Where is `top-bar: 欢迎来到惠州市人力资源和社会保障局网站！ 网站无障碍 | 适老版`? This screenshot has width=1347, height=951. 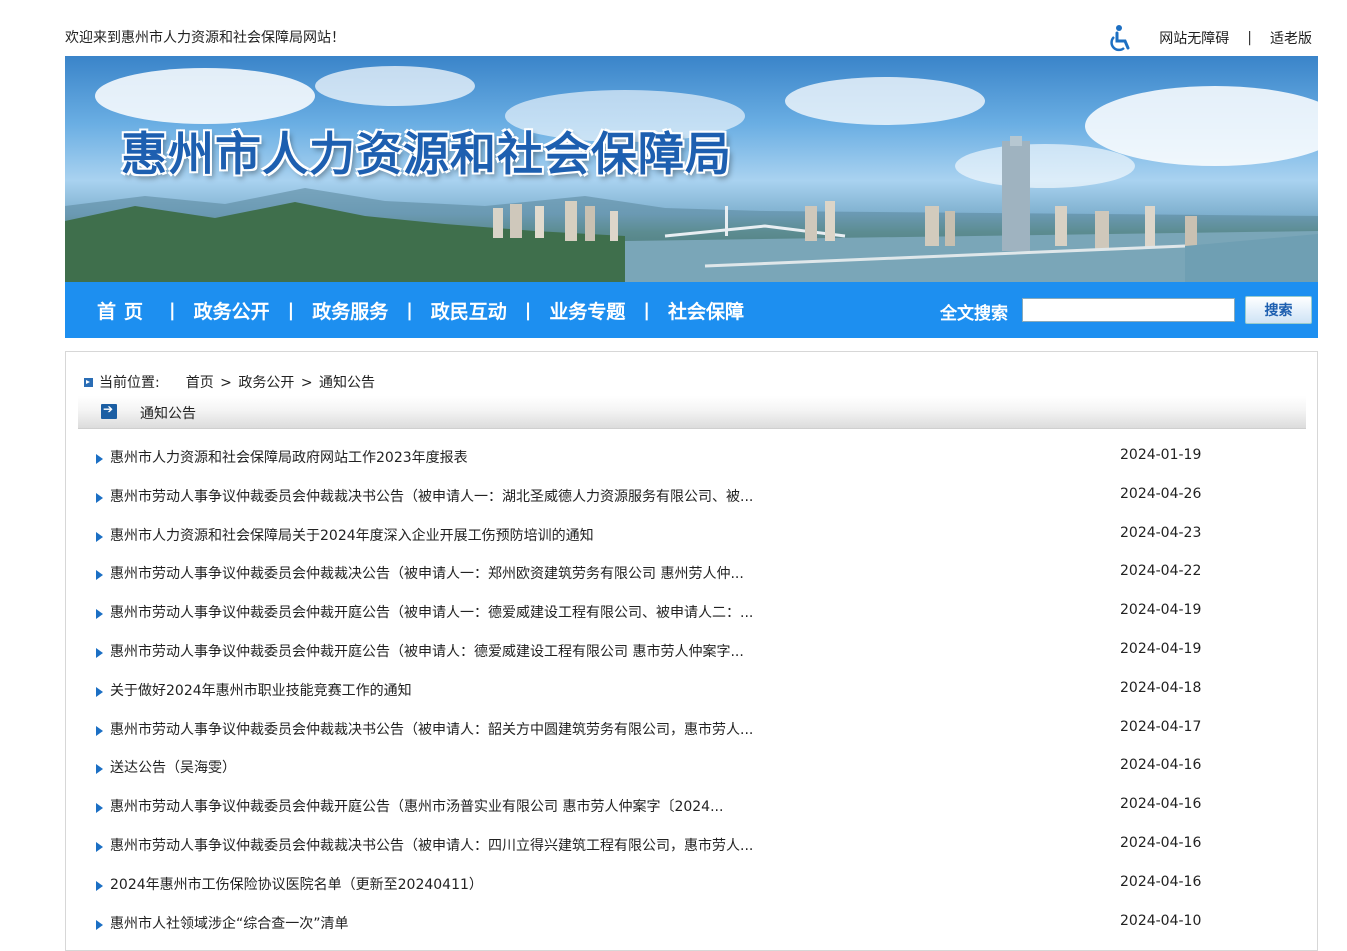 top-bar: 欢迎来到惠州市人力资源和社会保障局网站！ 网站无障碍 | 适老版 is located at coordinates (691, 38).